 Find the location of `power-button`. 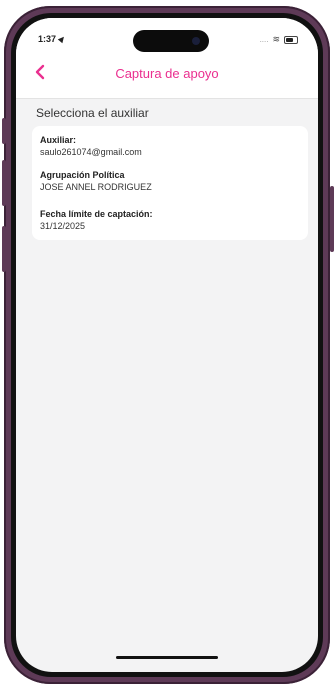

power-button is located at coordinates (332, 219).